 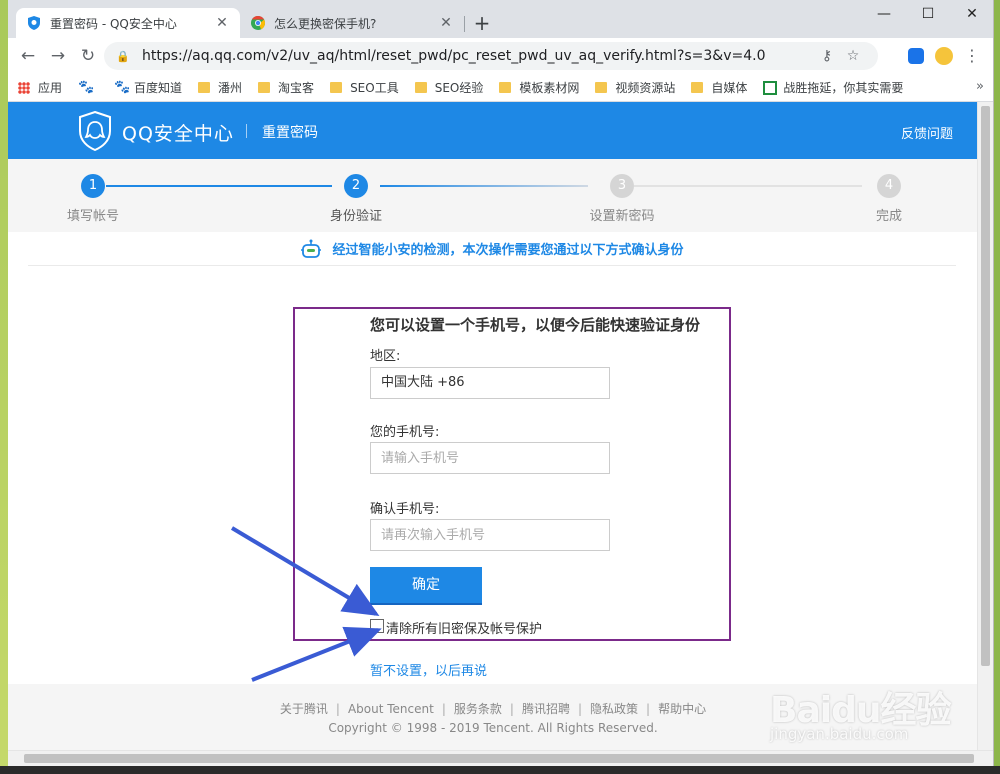 I want to click on skip-setup-link: 暂不设置，以后再说, so click(x=428, y=669).